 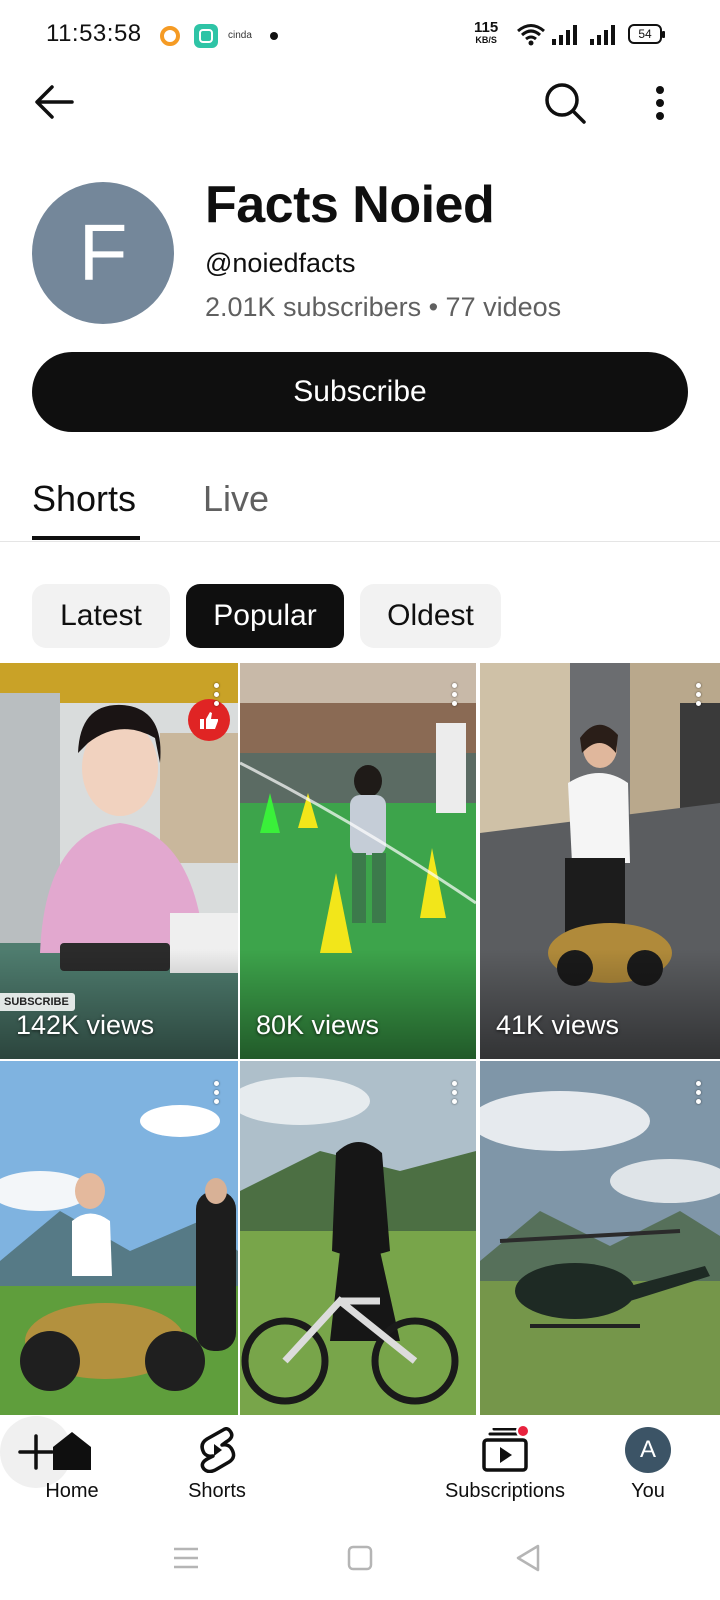 I want to click on back-button, so click(x=54, y=102).